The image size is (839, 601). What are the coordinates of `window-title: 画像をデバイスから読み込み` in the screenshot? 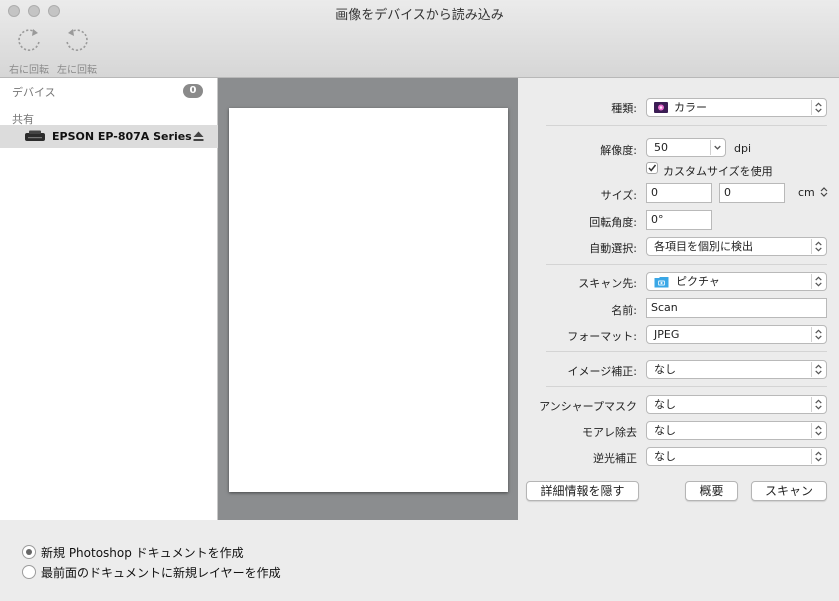 It's located at (419, 15).